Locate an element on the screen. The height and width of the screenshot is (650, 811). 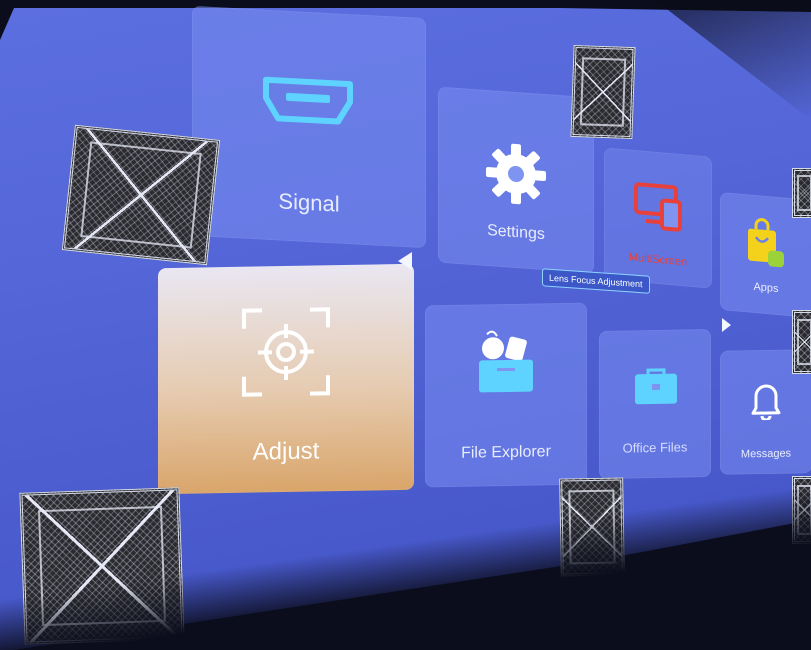
focus-target-icon is located at coordinates (286, 352).